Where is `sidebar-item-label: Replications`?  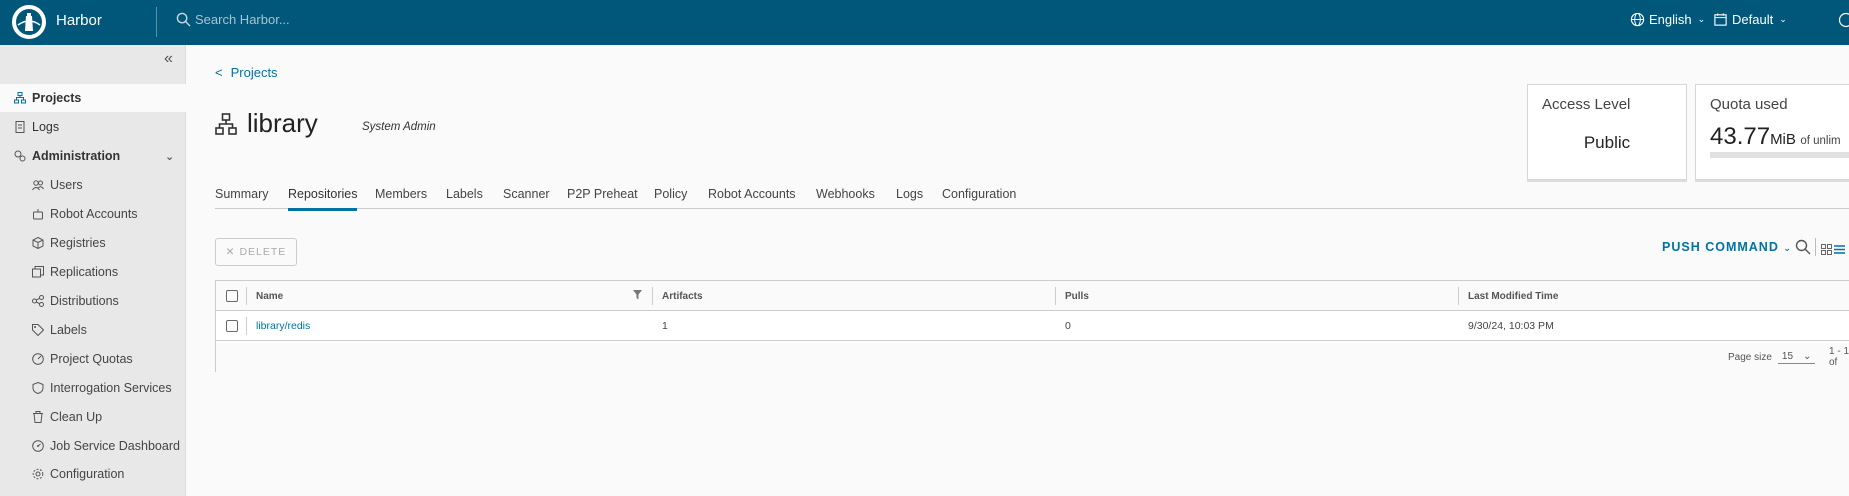
sidebar-item-label: Replications is located at coordinates (84, 272).